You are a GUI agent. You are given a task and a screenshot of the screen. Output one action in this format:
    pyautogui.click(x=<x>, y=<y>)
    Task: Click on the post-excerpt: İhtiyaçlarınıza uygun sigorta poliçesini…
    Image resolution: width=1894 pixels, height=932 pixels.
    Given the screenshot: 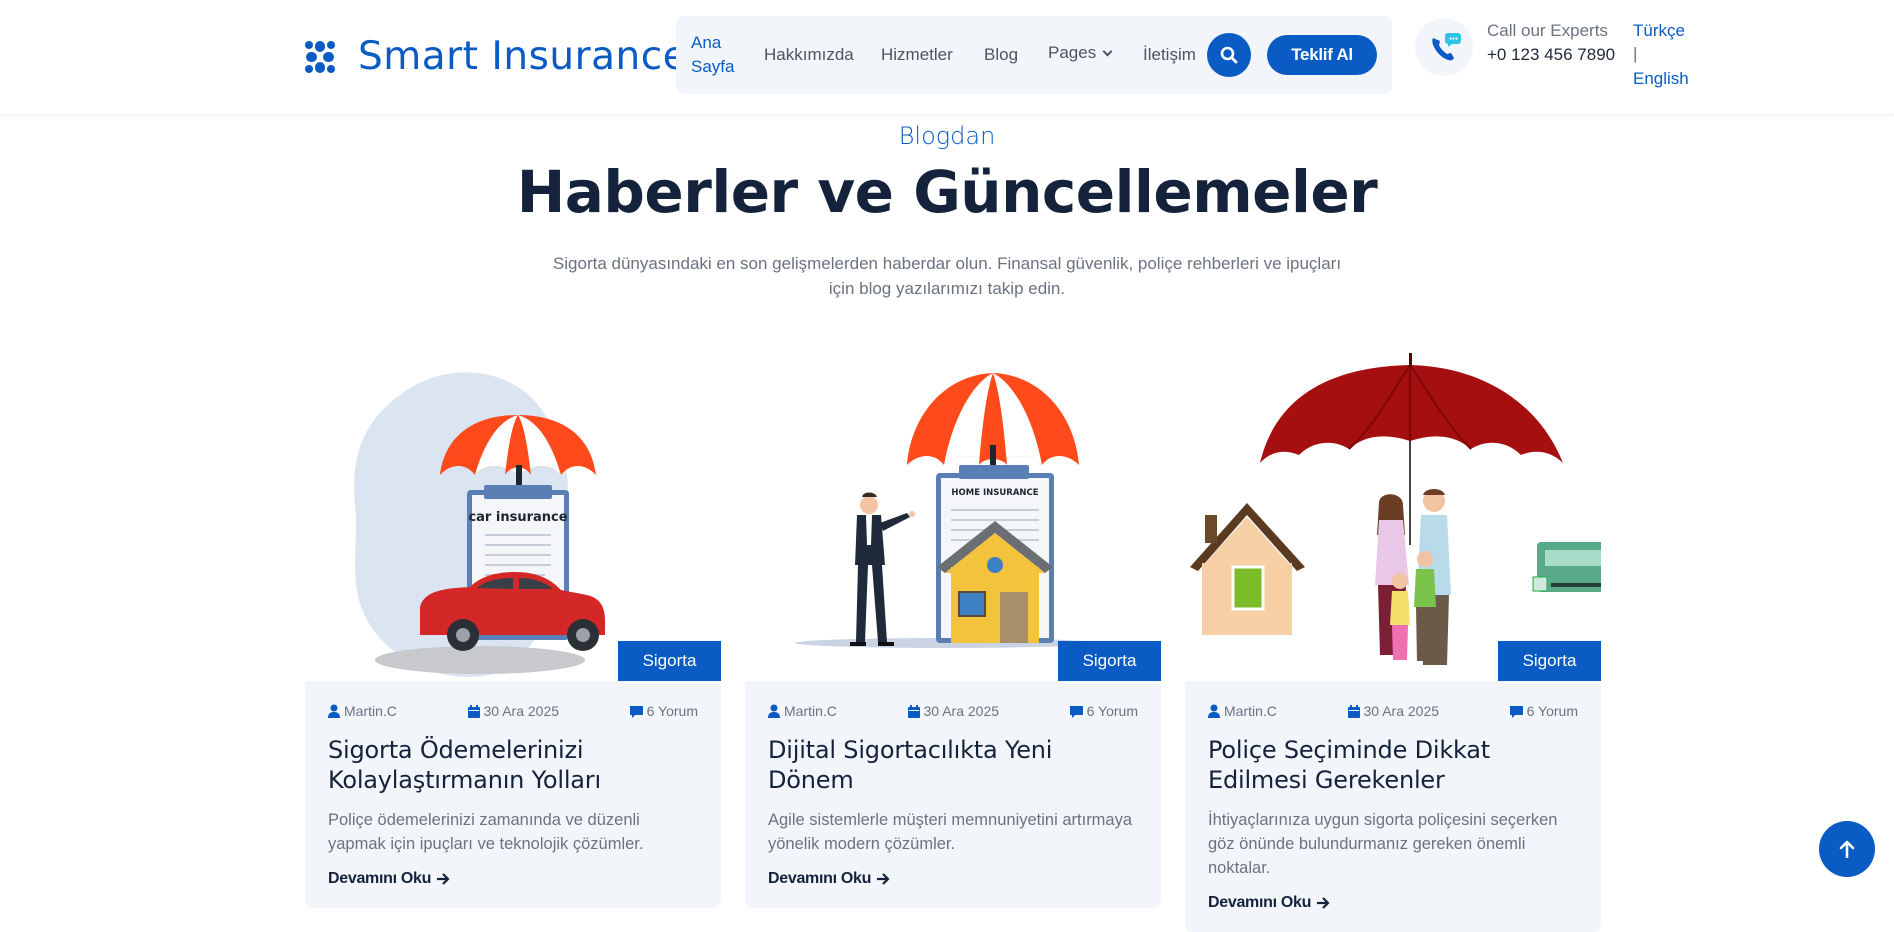 What is the action you would take?
    pyautogui.click(x=1383, y=844)
    